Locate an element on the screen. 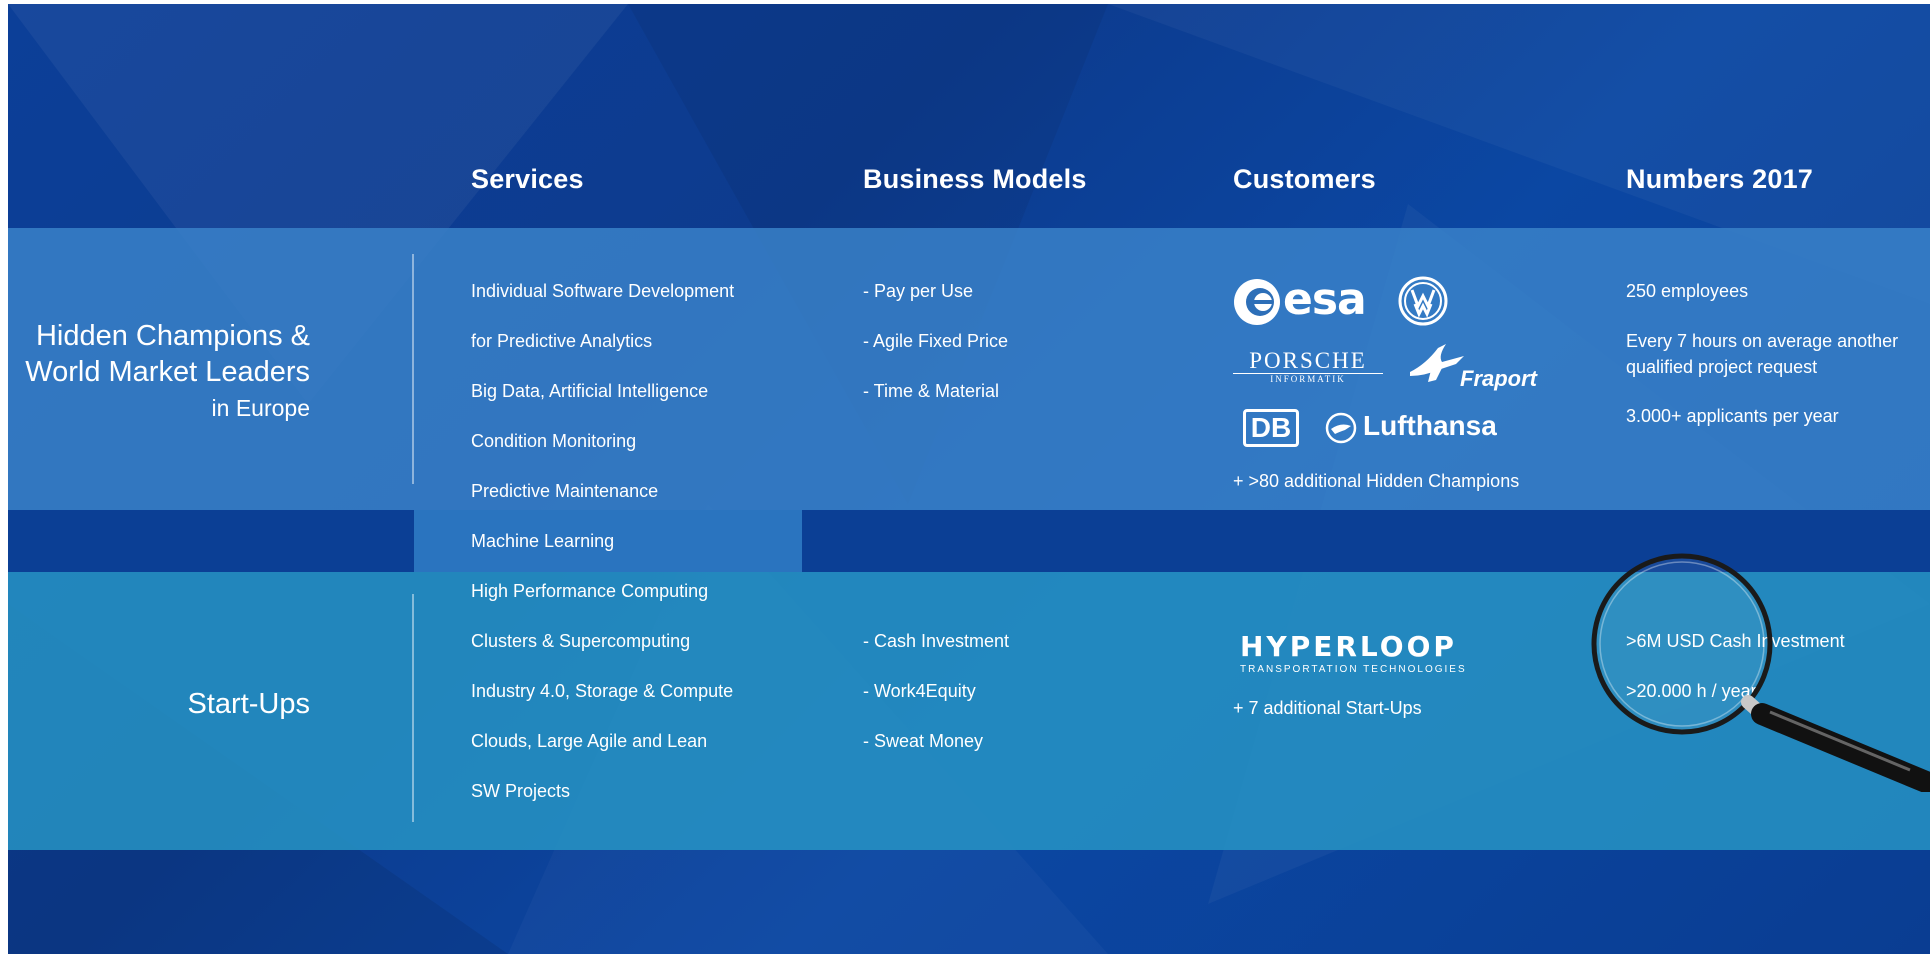 The width and height of the screenshot is (1930, 954). service-item: SW Projects is located at coordinates (521, 791).